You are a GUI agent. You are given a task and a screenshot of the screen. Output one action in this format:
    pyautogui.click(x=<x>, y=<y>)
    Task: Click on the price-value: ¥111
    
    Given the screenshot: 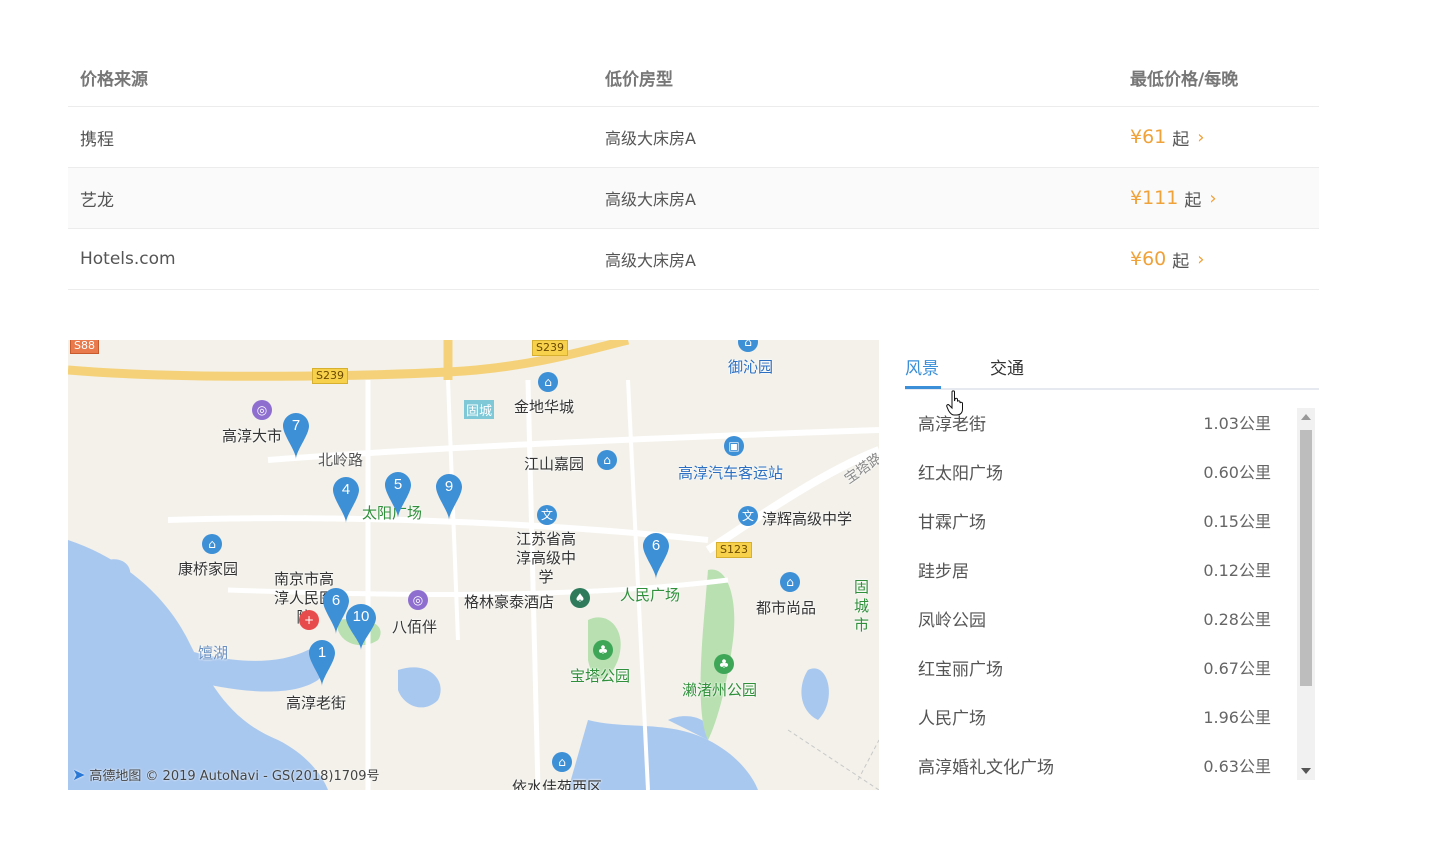 What is the action you would take?
    pyautogui.click(x=1154, y=198)
    